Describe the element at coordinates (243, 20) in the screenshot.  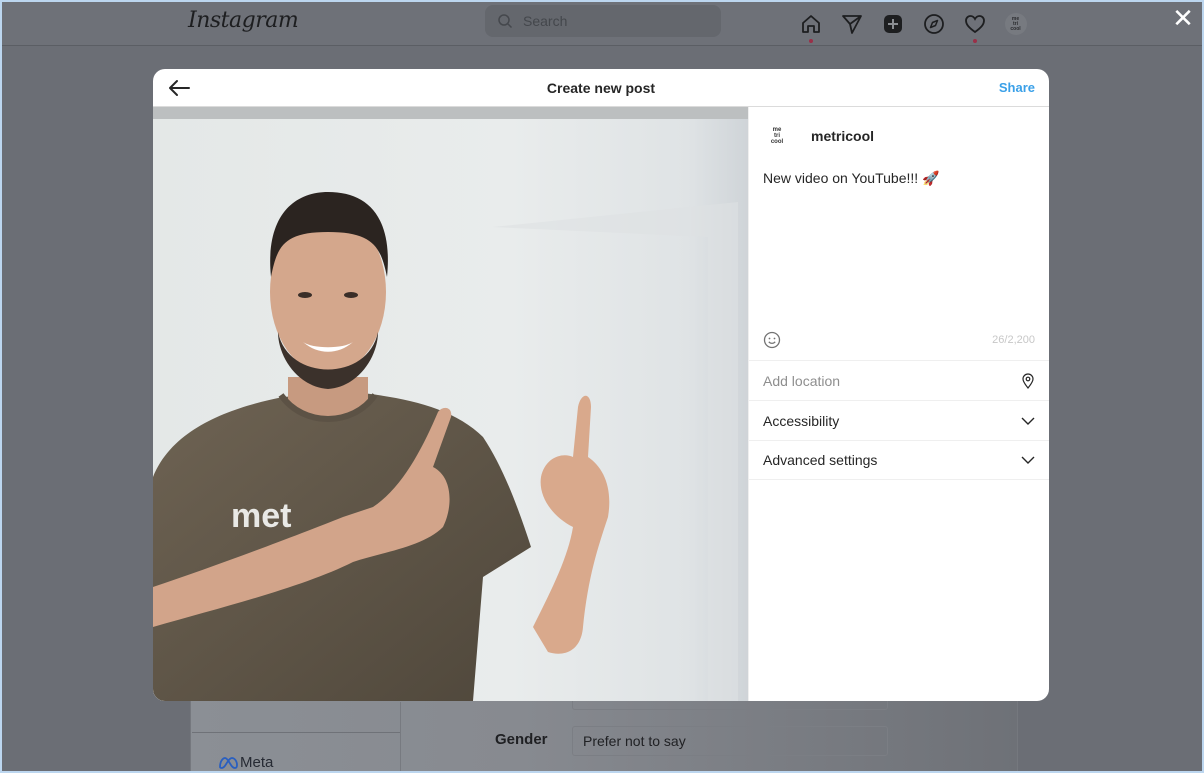
I see `instagram-logo: Instagram` at that location.